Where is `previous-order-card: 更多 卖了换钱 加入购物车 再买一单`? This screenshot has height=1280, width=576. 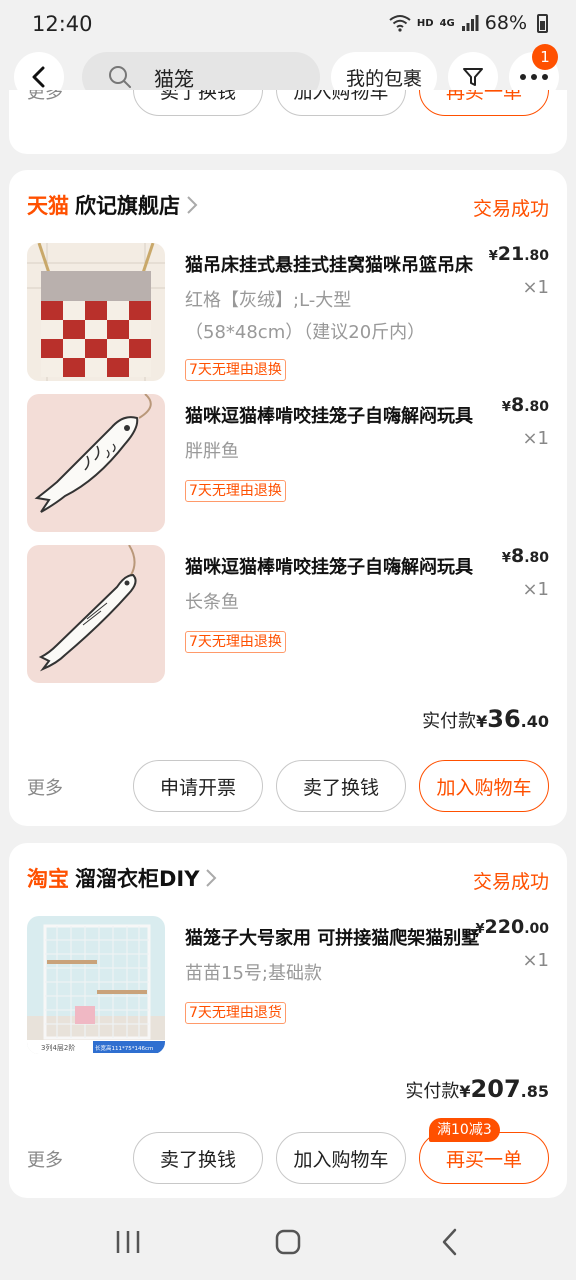
previous-order-card: 更多 卖了换钱 加入购物车 再买一单 is located at coordinates (288, 122).